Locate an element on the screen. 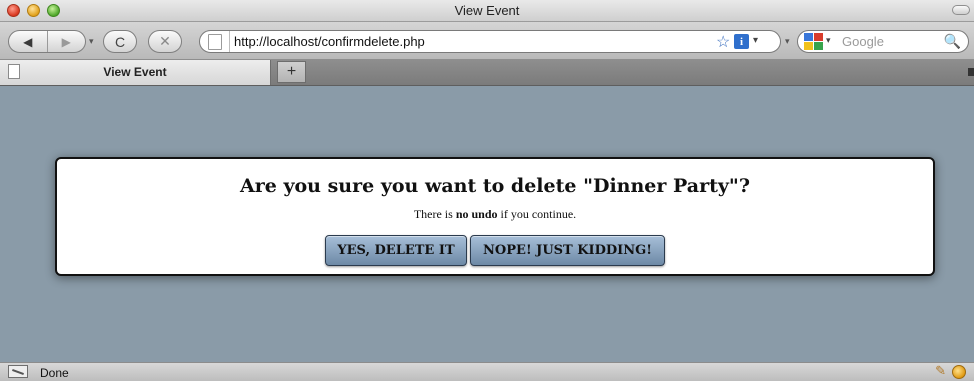 This screenshot has width=974, height=381. stop-icon: ✕ is located at coordinates (165, 41).